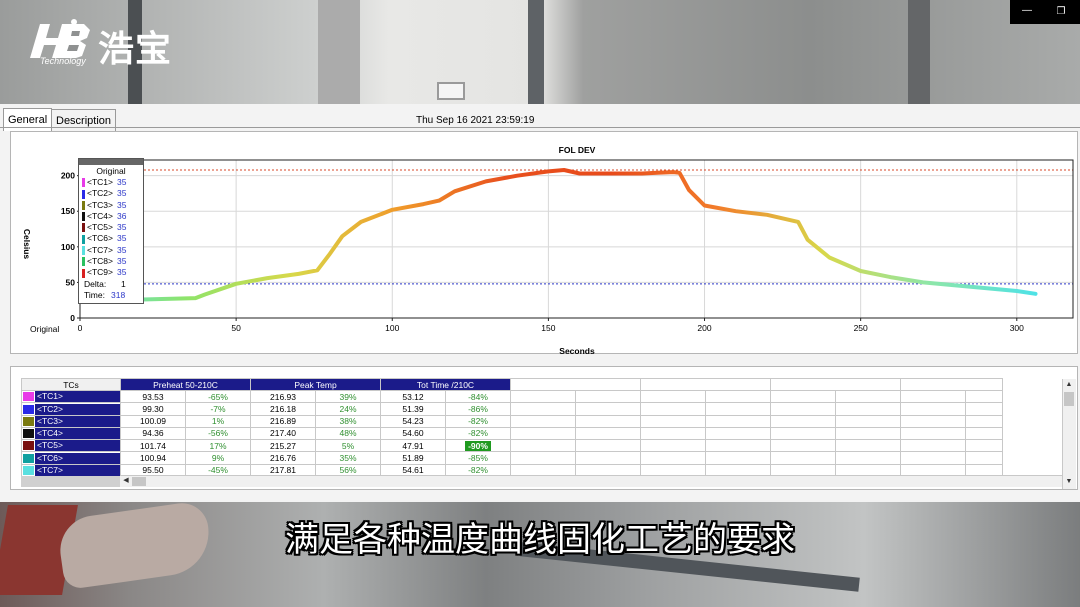  What do you see at coordinates (77, 457) in the screenshot?
I see `tc-name: <TC6>` at bounding box center [77, 457].